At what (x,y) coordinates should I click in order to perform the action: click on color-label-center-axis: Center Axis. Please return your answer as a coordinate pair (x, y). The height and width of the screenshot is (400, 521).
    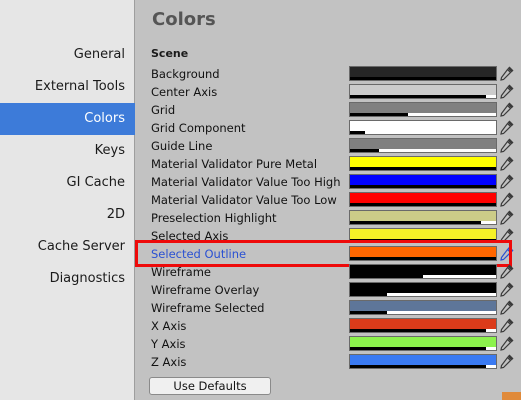
    Looking at the image, I should click on (184, 92).